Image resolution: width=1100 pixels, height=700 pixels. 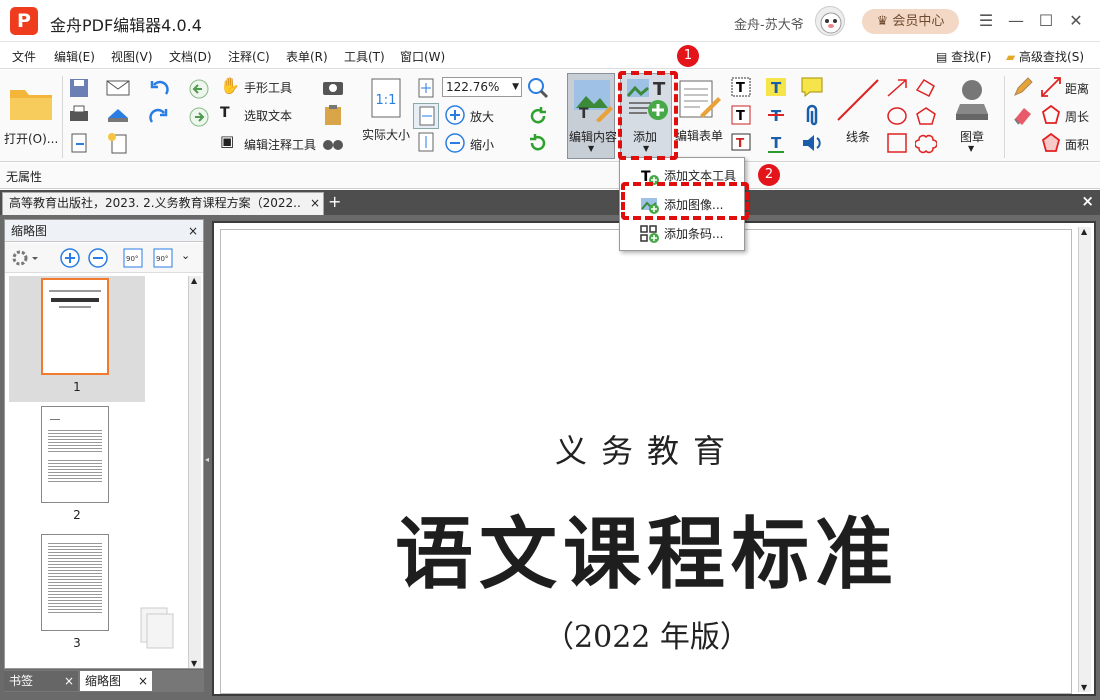 I want to click on scan-icon, so click(x=118, y=115).